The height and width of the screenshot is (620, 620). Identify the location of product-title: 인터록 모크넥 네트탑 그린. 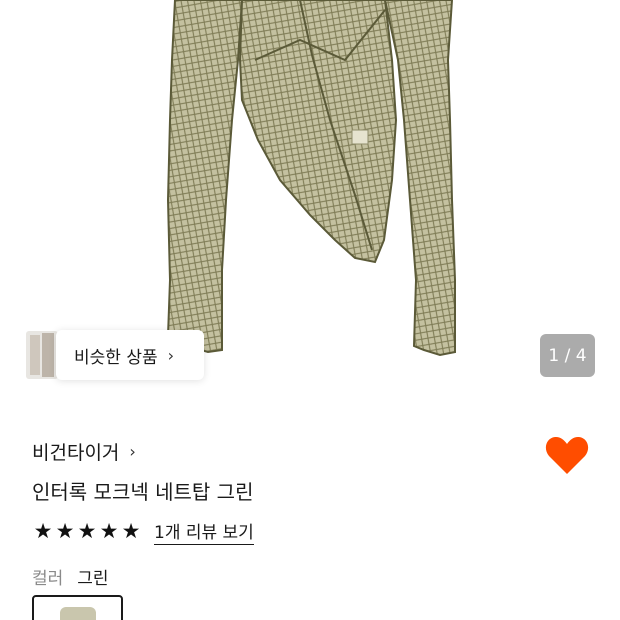
(143, 492).